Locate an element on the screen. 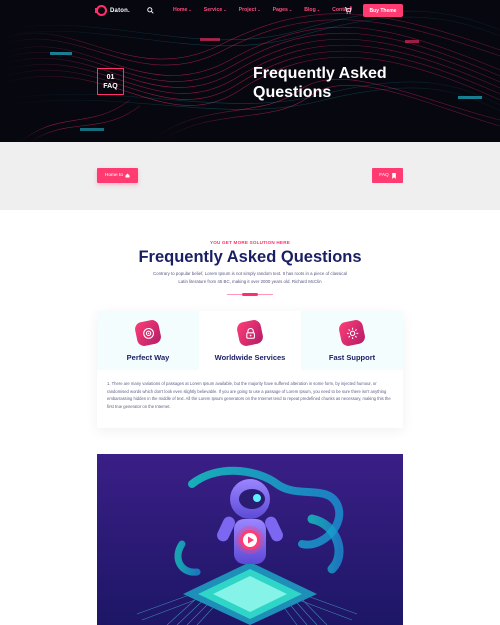 The width and height of the screenshot is (500, 625). home-icon is located at coordinates (127, 175).